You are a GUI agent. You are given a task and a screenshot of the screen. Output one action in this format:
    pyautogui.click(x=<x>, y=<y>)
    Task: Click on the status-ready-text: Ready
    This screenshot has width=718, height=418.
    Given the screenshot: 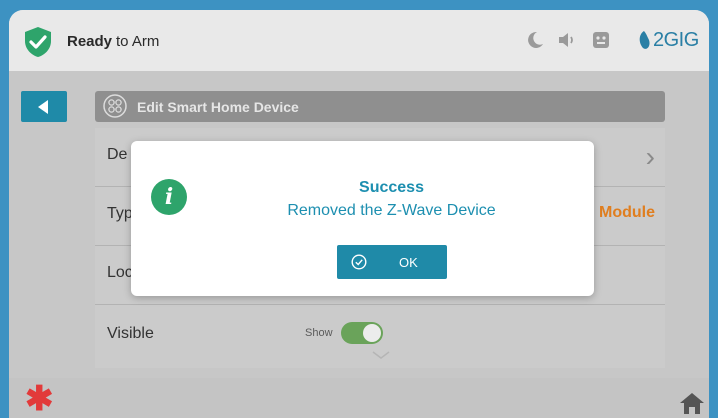 What is the action you would take?
    pyautogui.click(x=90, y=41)
    